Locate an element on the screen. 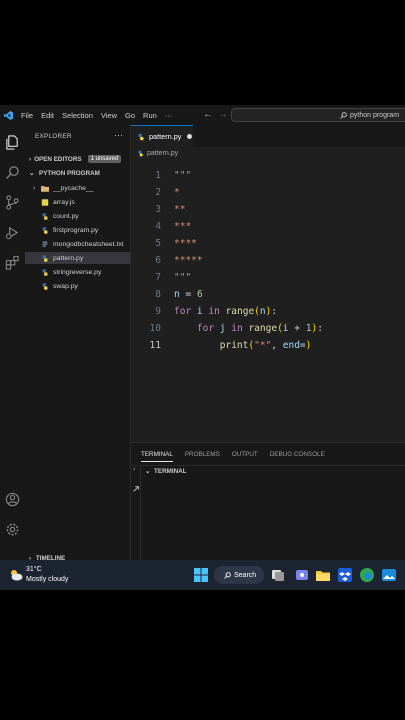 The image size is (405, 720). unsaved-dot-icon is located at coordinates (190, 136).